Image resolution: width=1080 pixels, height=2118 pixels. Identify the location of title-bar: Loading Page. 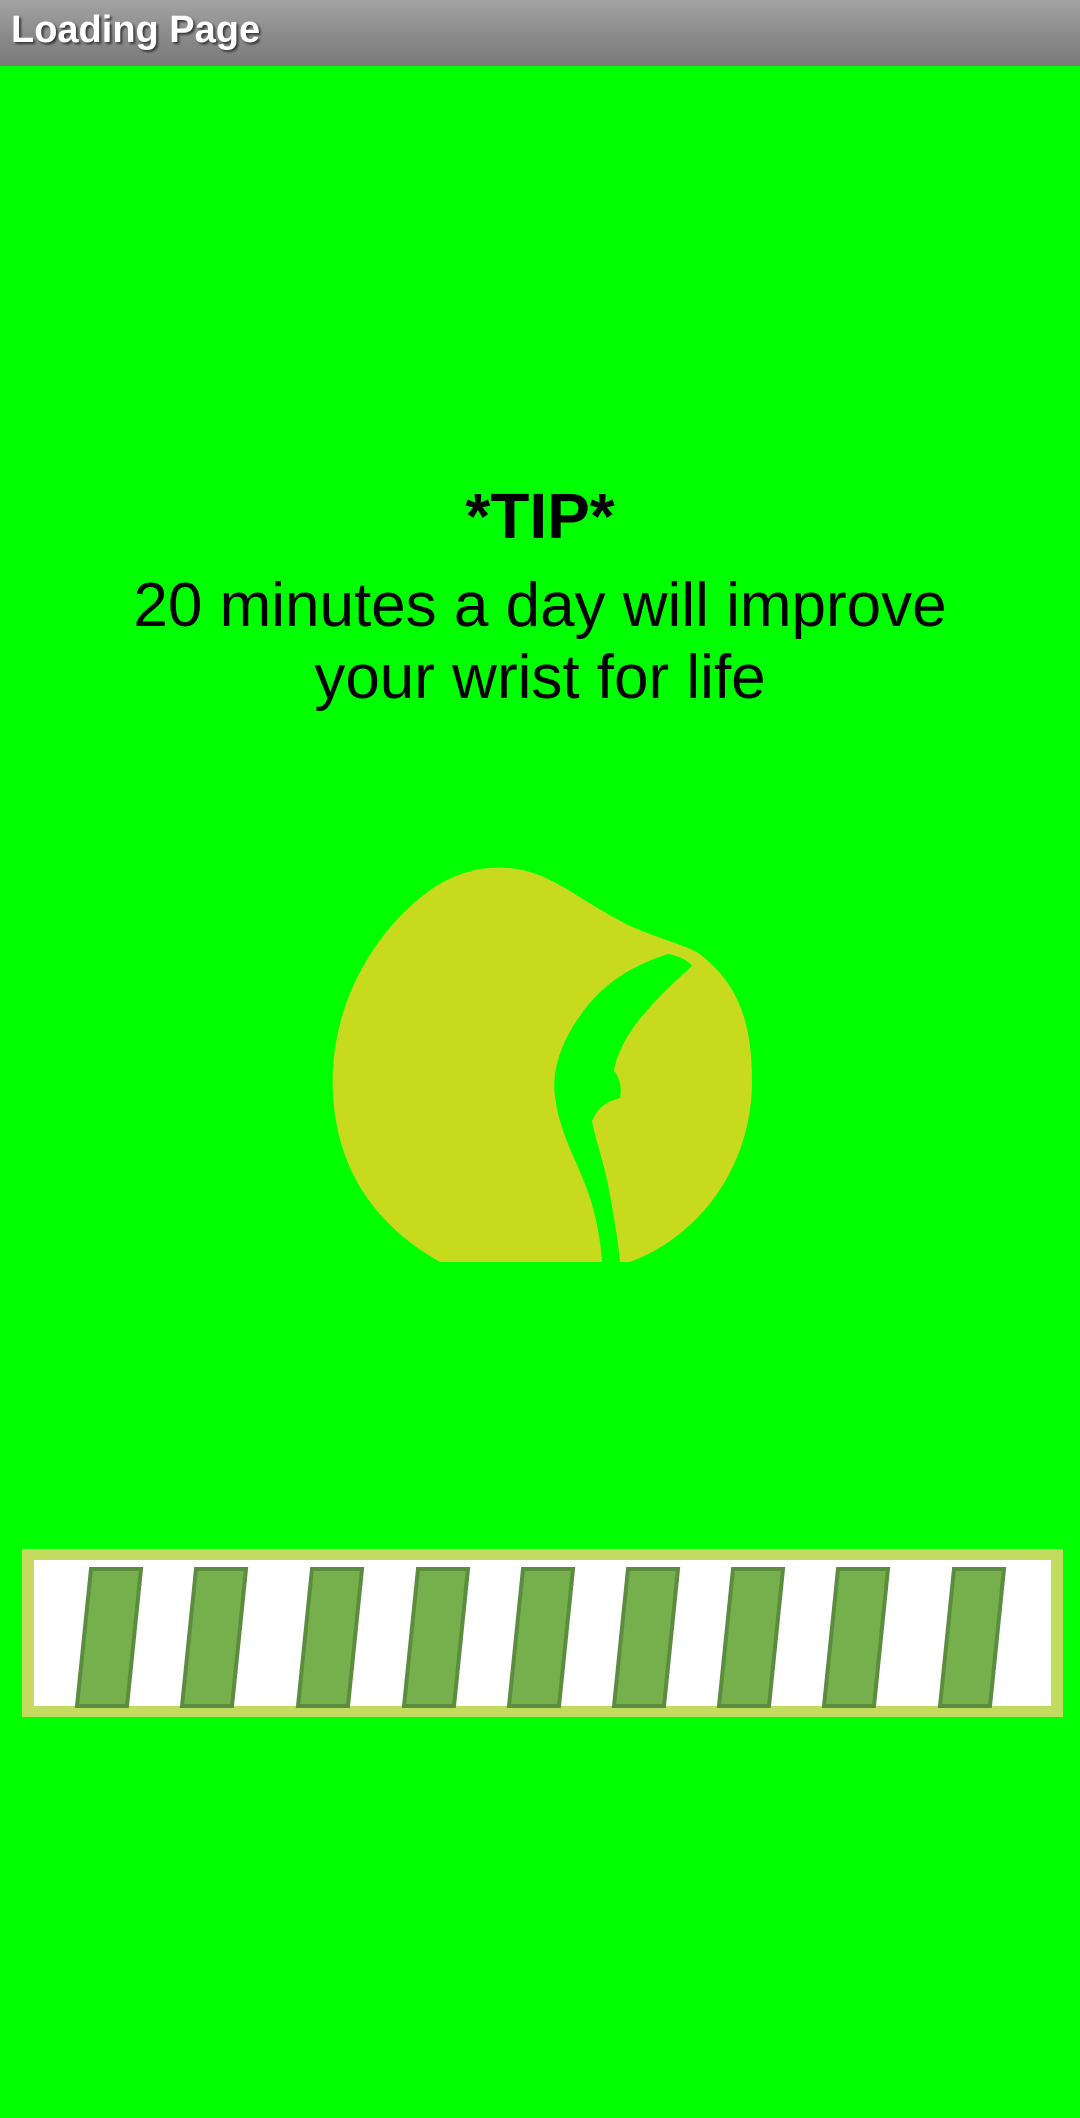
(540, 33).